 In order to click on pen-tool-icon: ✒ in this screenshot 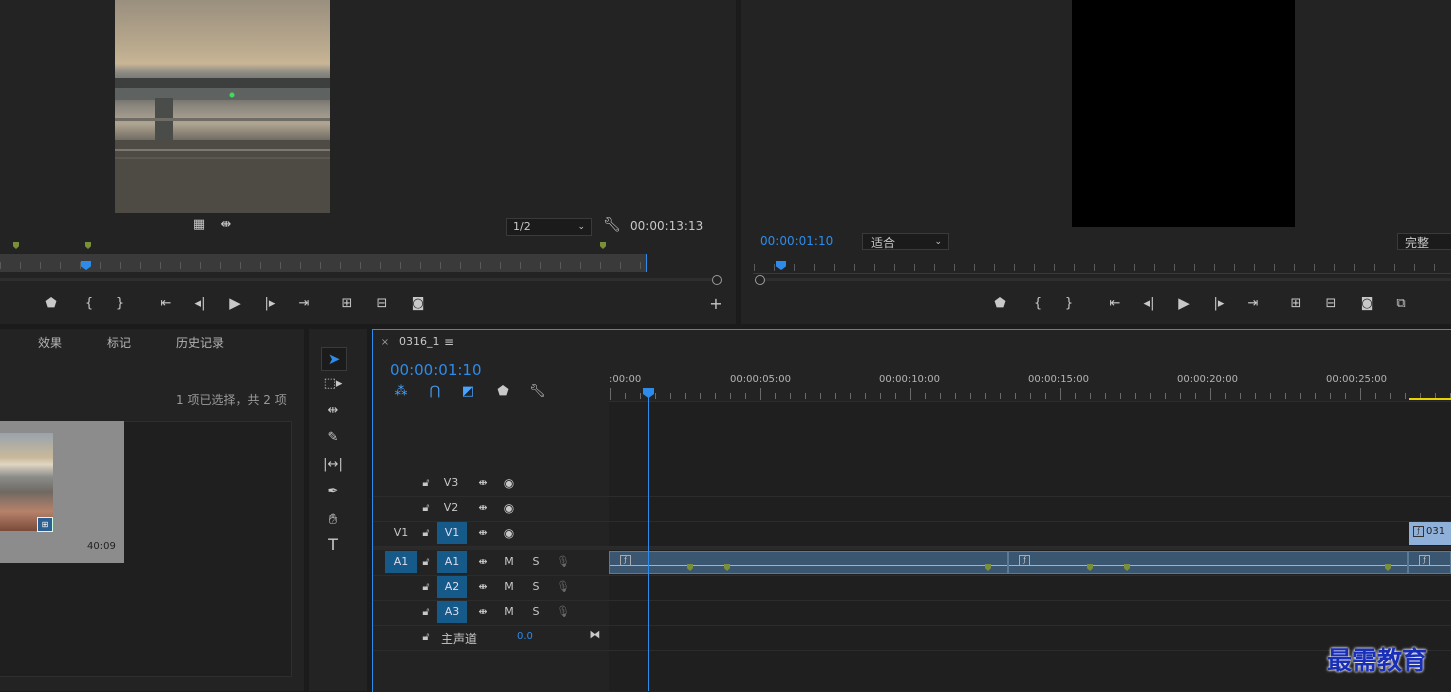, I will do `click(333, 492)`.